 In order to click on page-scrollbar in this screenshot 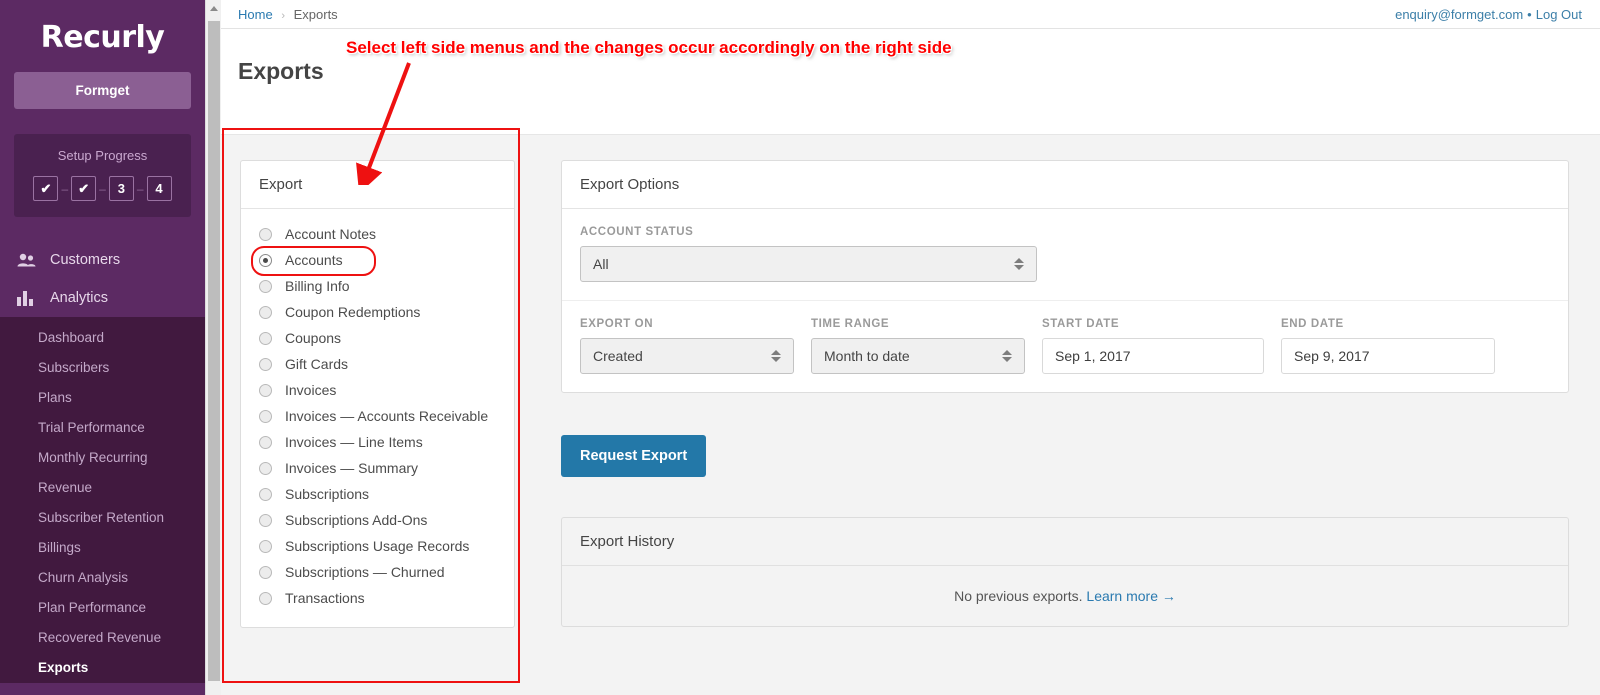, I will do `click(213, 347)`.